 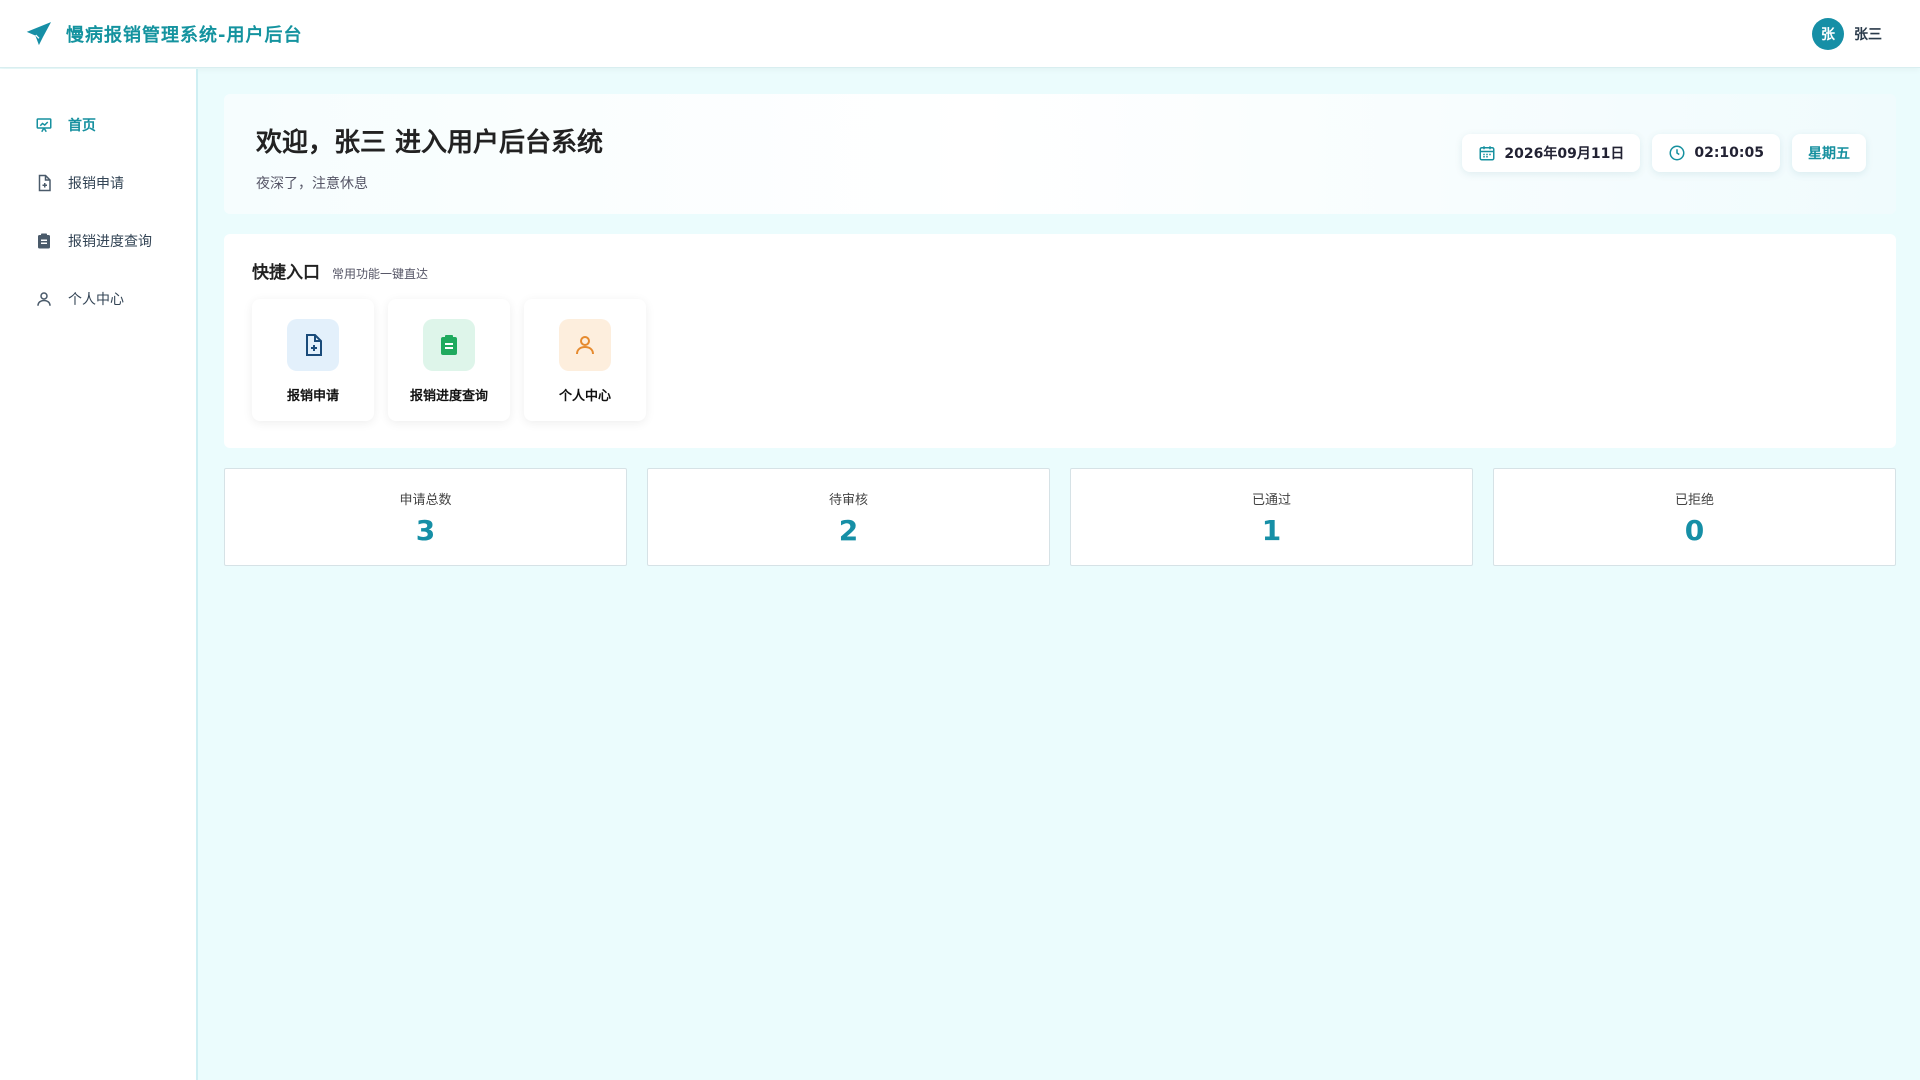 What do you see at coordinates (848, 500) in the screenshot?
I see `stat-label: 待审核` at bounding box center [848, 500].